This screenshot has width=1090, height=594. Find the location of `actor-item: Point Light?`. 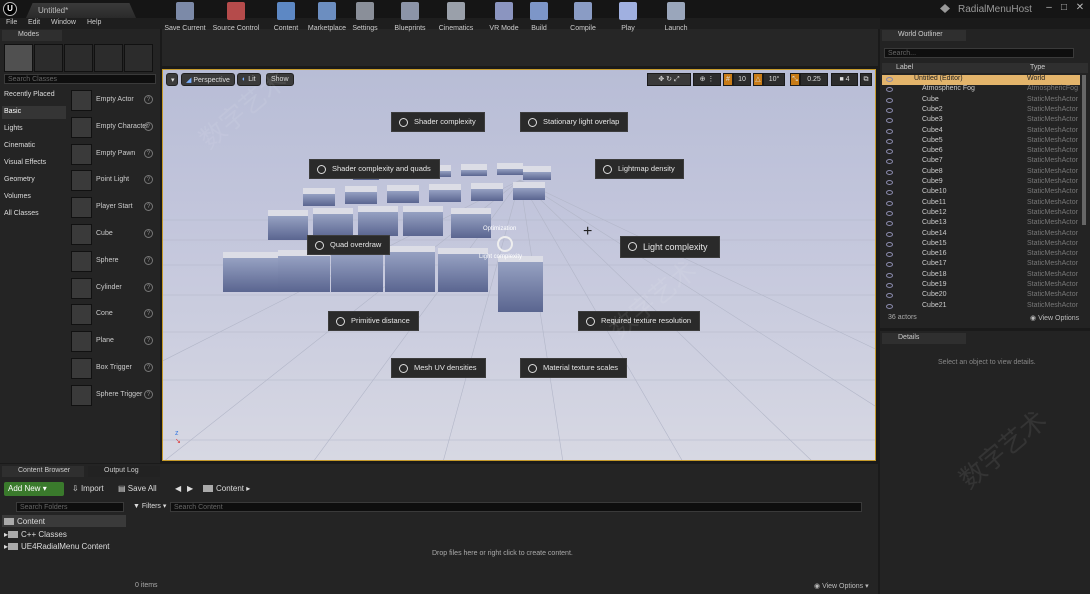

actor-item: Point Light? is located at coordinates (114, 181).